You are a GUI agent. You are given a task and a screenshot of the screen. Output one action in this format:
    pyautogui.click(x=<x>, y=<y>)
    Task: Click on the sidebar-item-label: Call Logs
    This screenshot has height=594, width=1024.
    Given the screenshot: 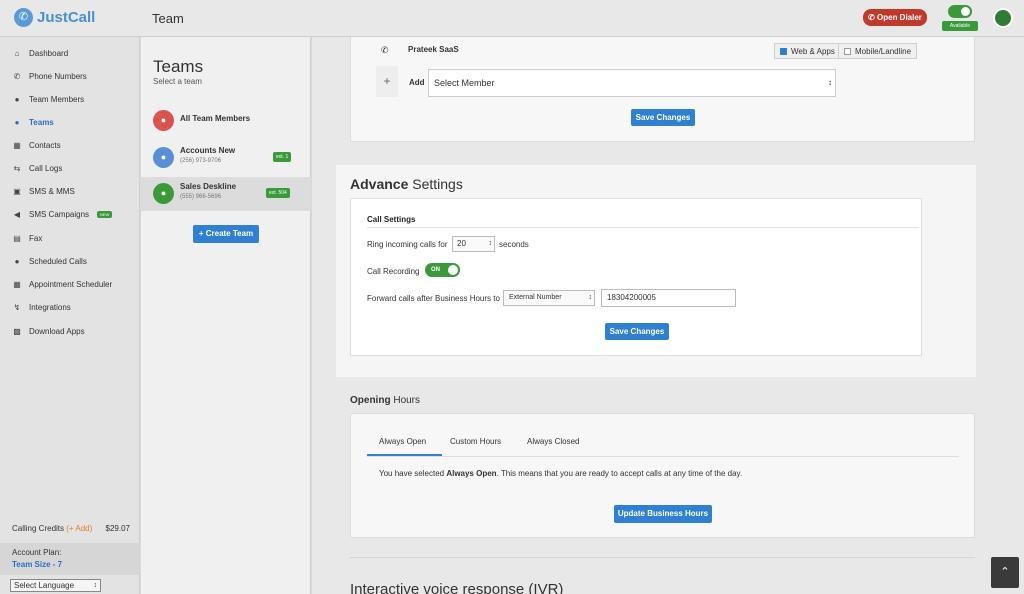 What is the action you would take?
    pyautogui.click(x=46, y=168)
    